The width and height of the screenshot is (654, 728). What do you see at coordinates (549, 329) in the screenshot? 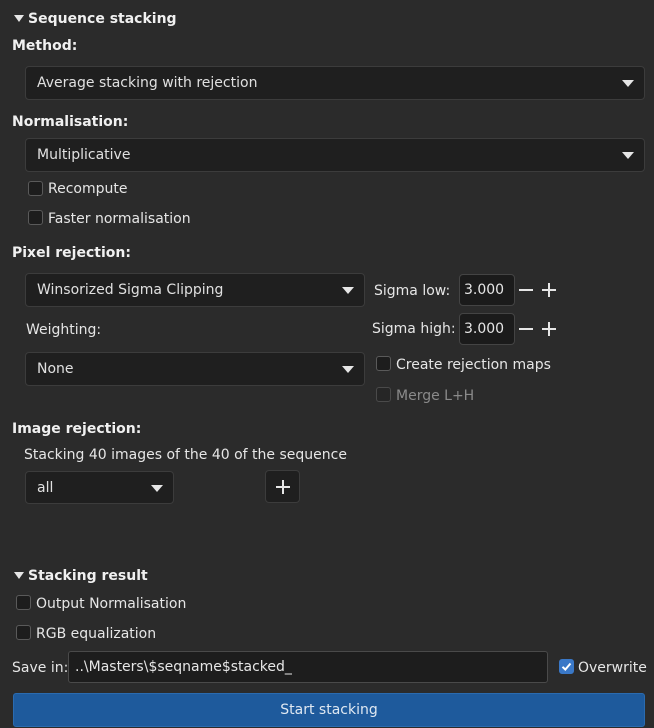
I see `sigma-high-increment-button` at bounding box center [549, 329].